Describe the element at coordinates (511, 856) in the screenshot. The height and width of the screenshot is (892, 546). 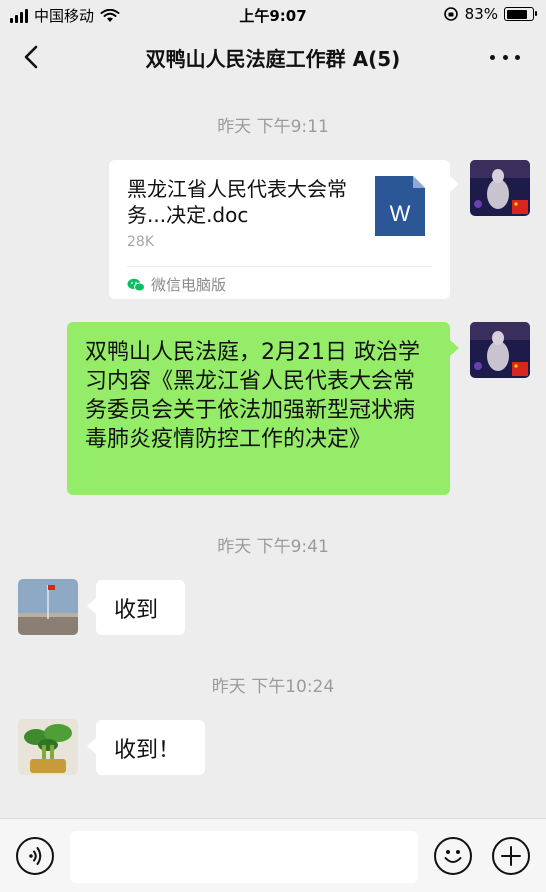
I see `plus-icon` at that location.